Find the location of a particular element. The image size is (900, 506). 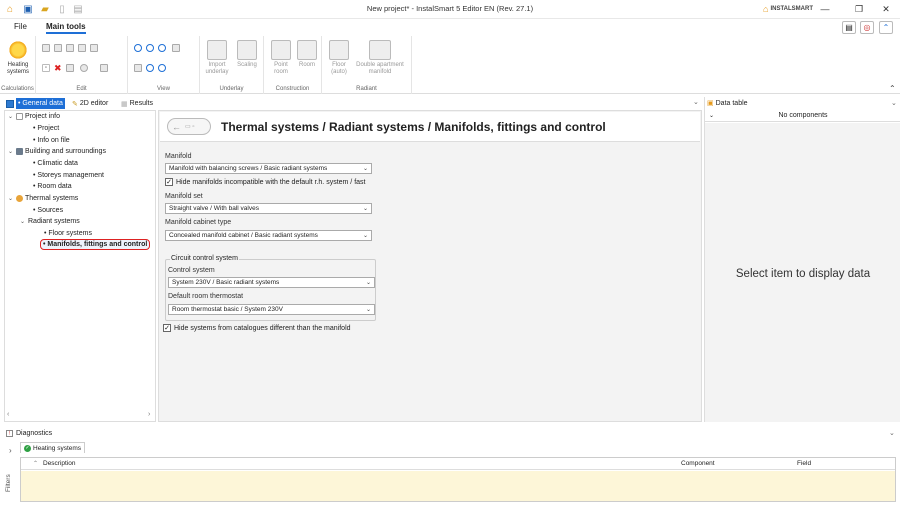

text-style-icon is located at coordinates (104, 68).